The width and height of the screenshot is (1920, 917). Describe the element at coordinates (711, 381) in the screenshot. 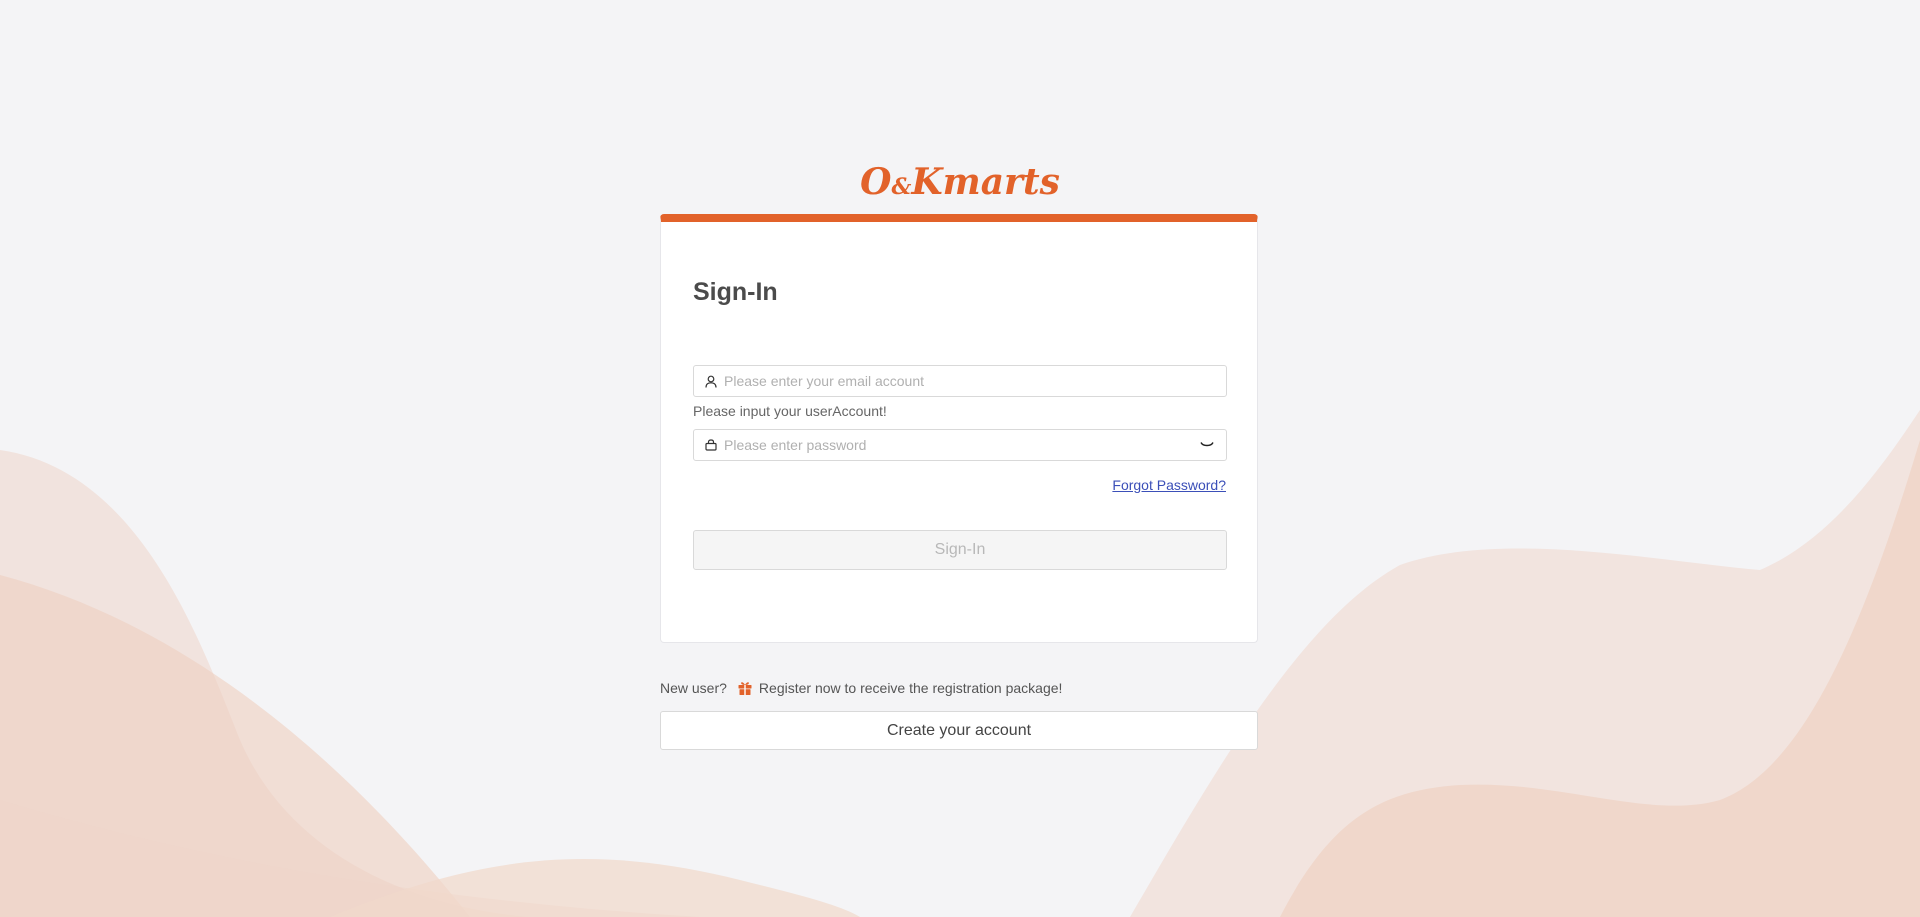

I see `user-icon` at that location.